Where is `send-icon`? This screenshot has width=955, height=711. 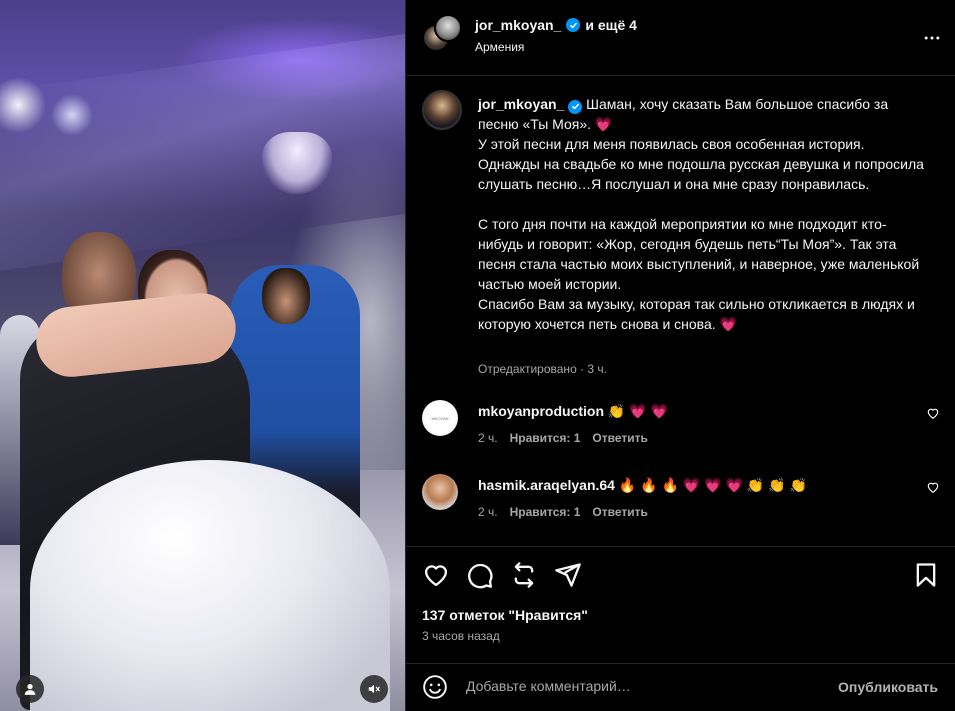 send-icon is located at coordinates (568, 575).